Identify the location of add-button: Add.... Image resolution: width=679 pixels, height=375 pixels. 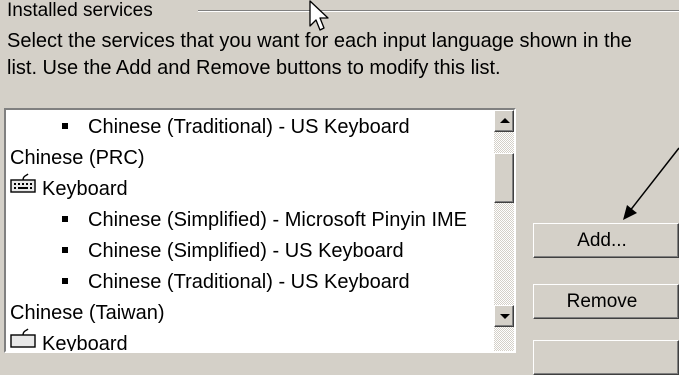
(606, 240).